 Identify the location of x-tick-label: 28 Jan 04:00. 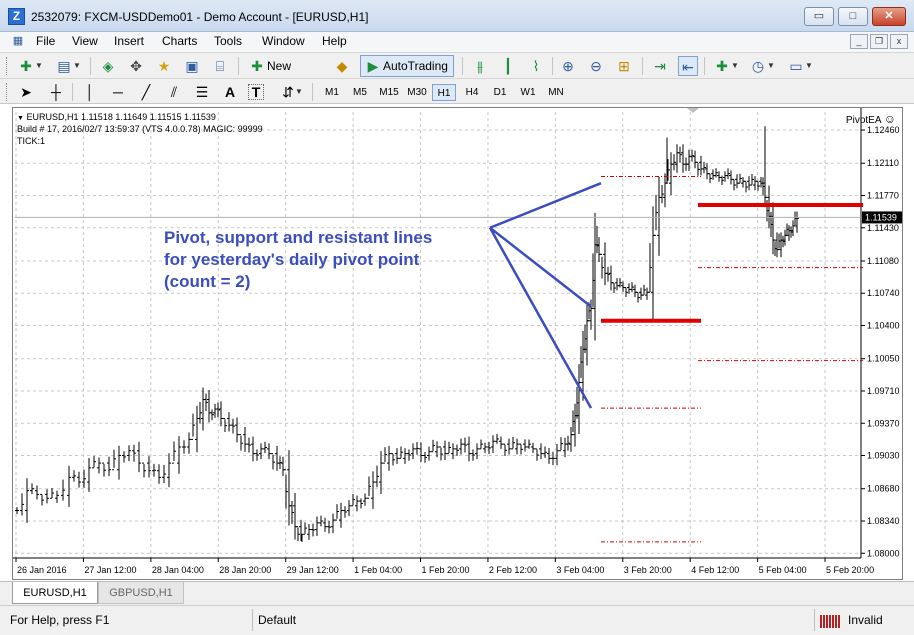
(178, 570).